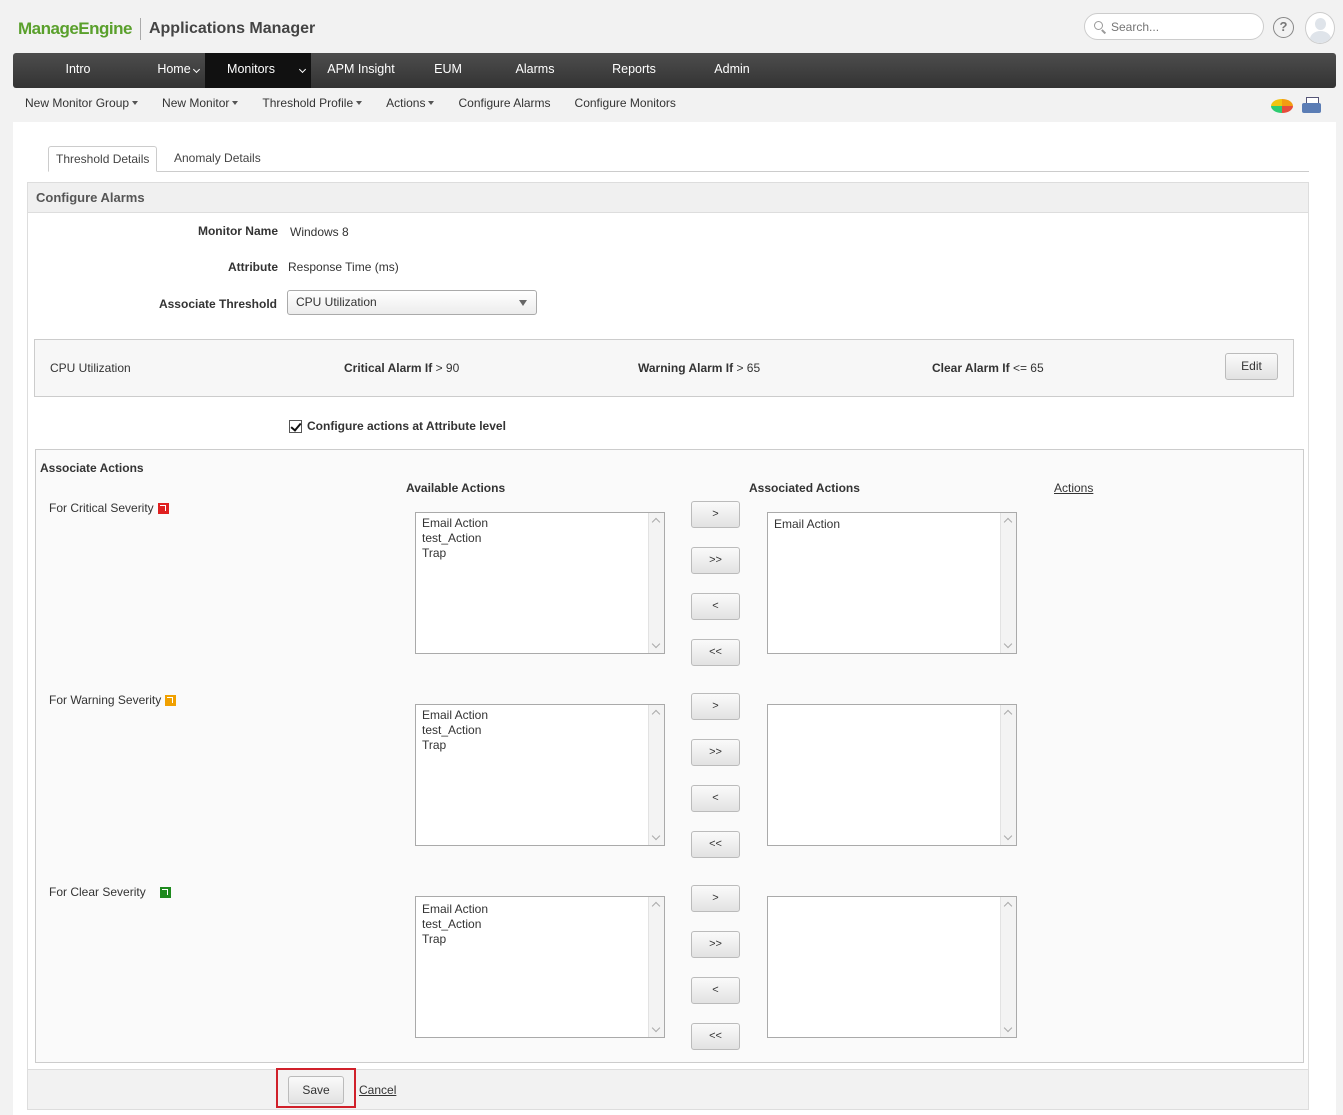  Describe the element at coordinates (715, 606) in the screenshot. I see `critical-remove-button: <` at that location.